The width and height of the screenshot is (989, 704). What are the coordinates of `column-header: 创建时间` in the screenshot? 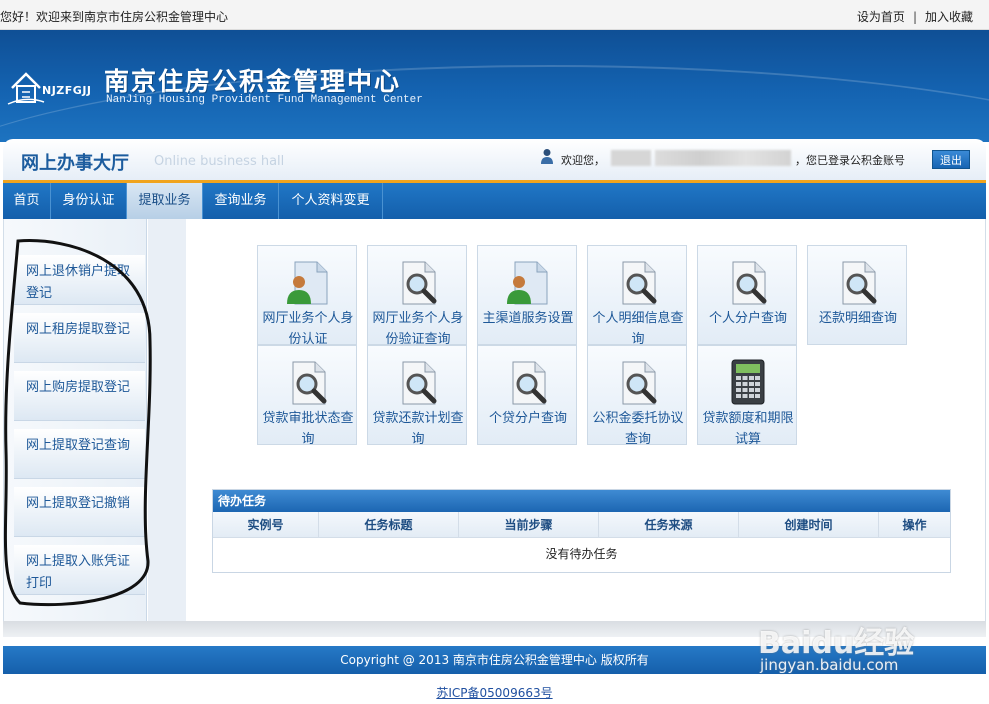 It's located at (809, 525).